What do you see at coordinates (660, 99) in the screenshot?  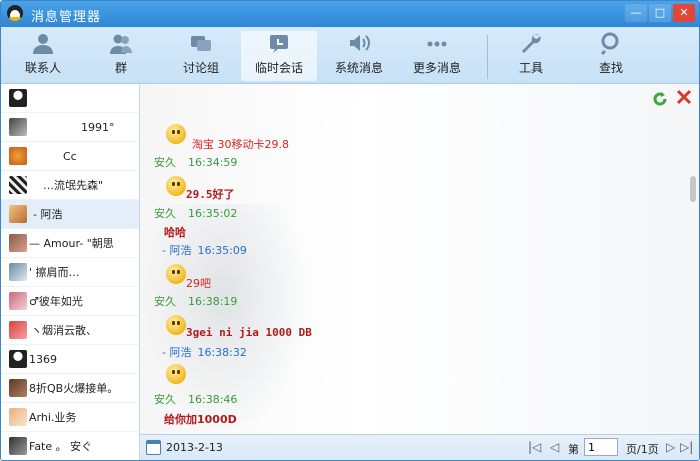 I see `refresh-icon` at bounding box center [660, 99].